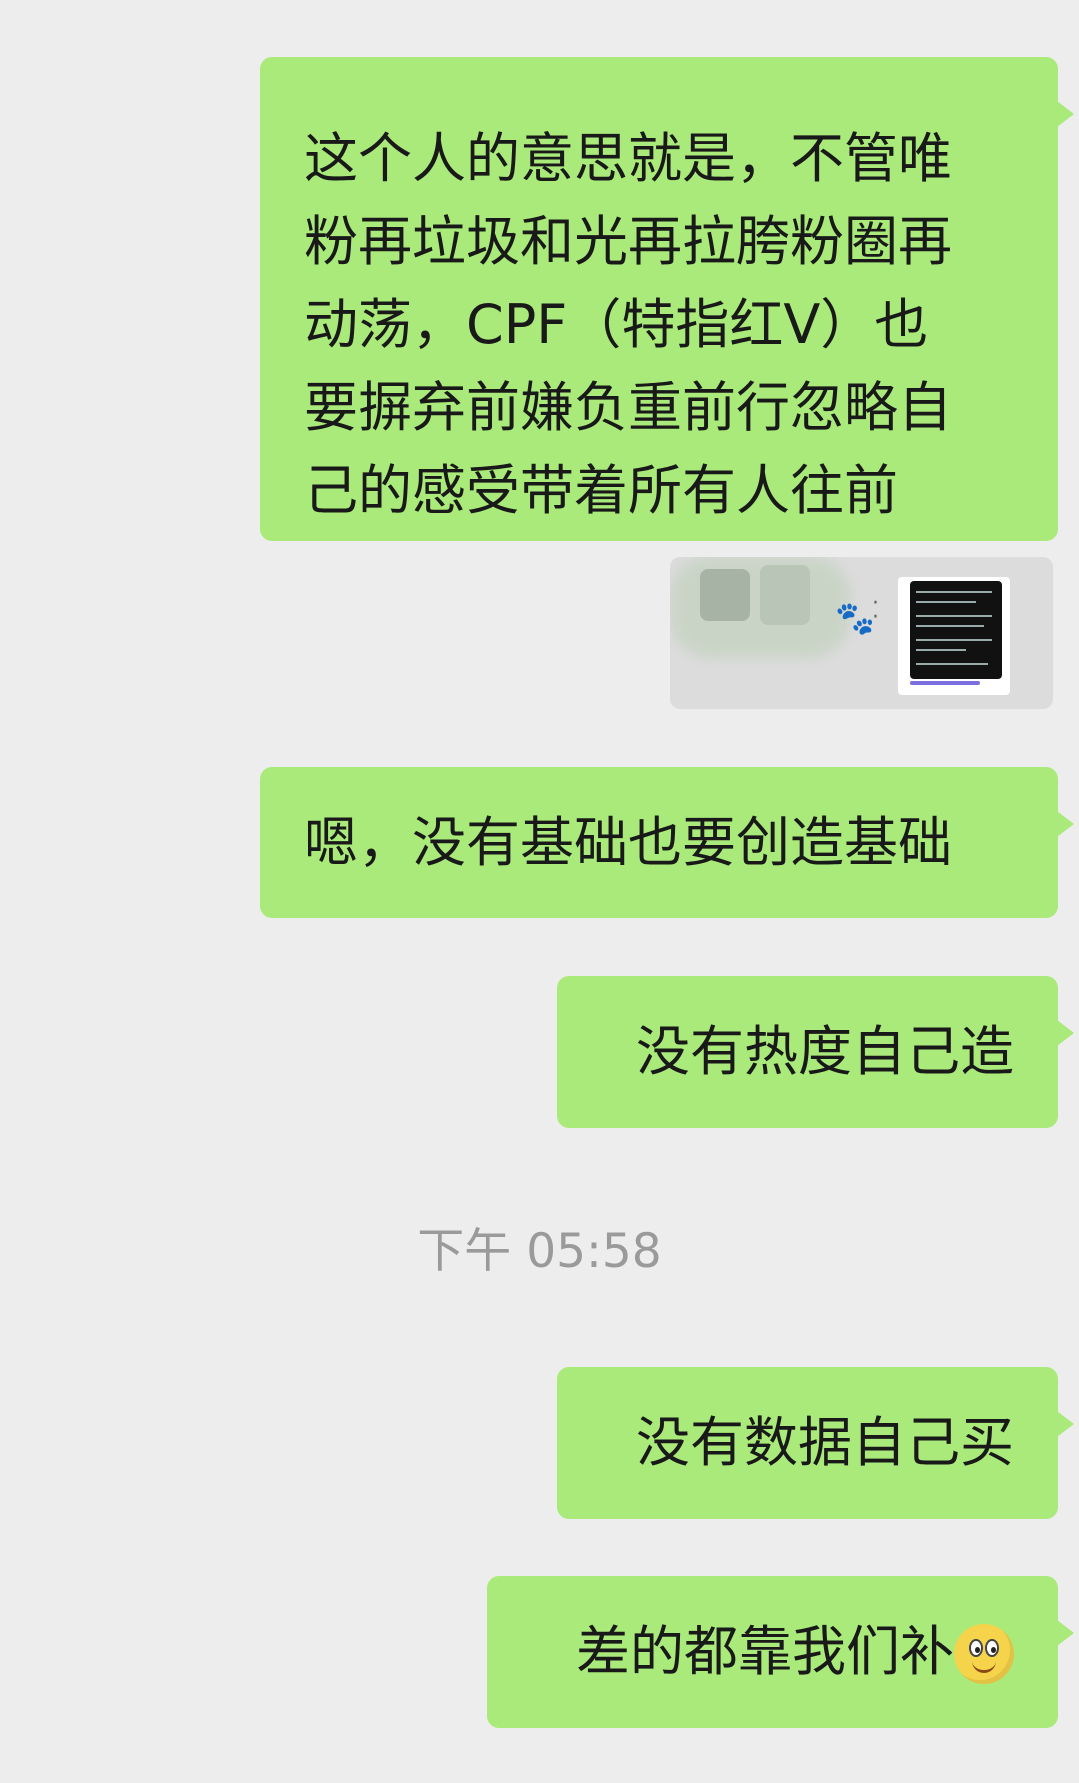 This screenshot has width=1079, height=1783. I want to click on message-line: 动荡，CPF（特指红V）也, so click(616, 324).